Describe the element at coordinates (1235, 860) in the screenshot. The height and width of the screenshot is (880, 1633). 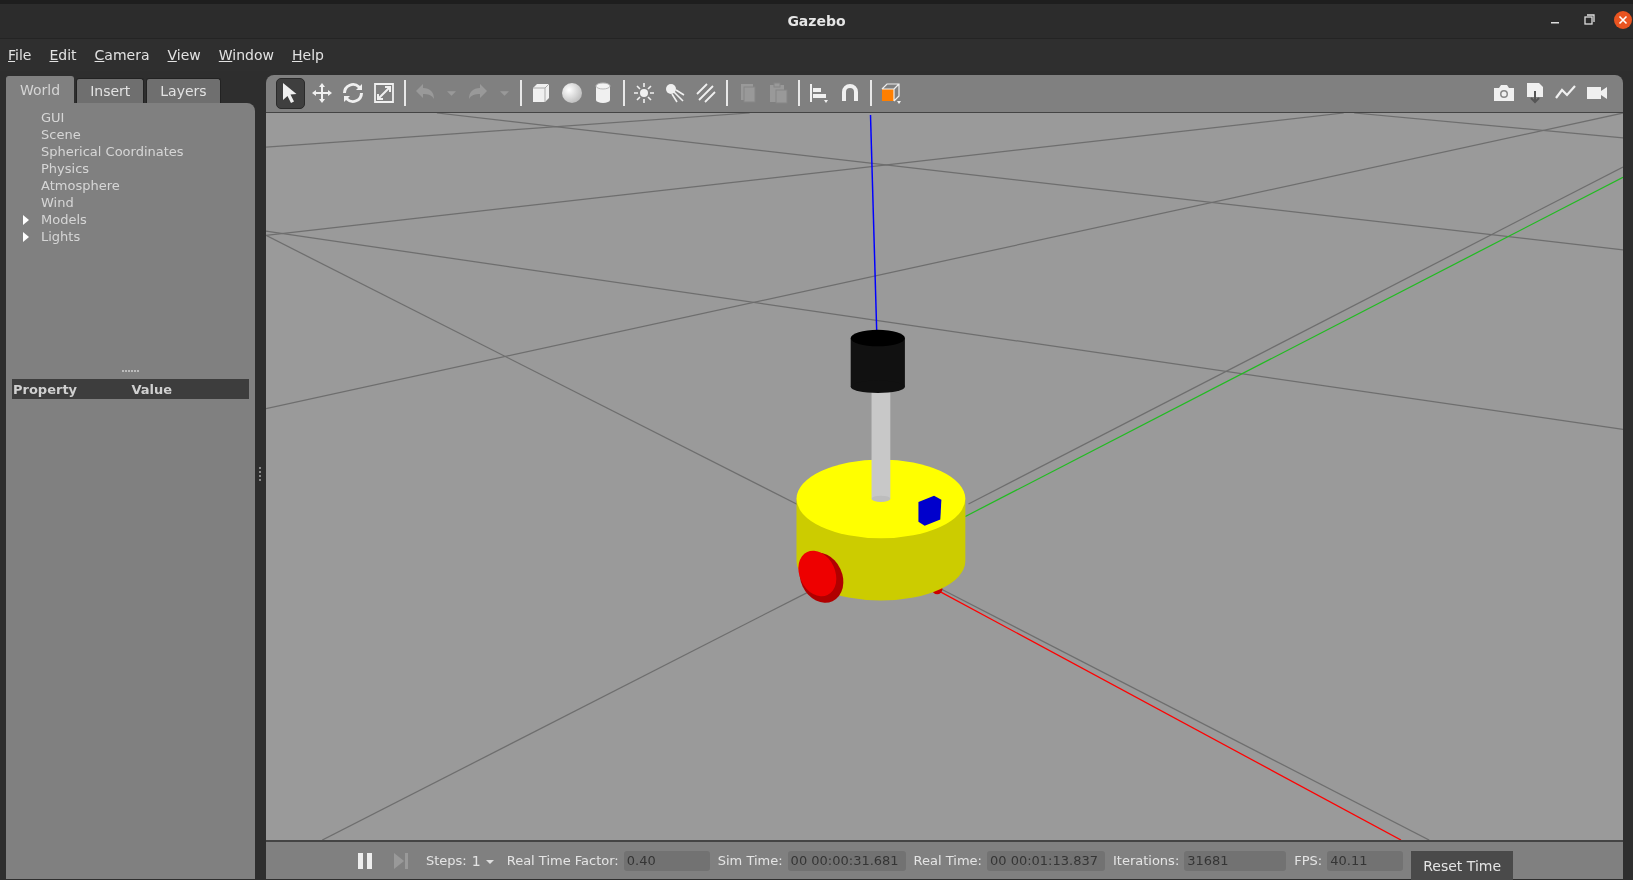
I see `readout-field: 31681` at that location.